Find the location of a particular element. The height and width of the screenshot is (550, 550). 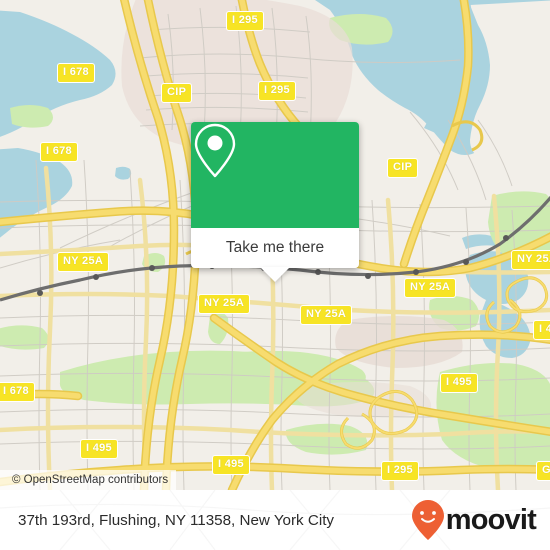

map-attribution: © OpenStreetMap contributors is located at coordinates (88, 480).